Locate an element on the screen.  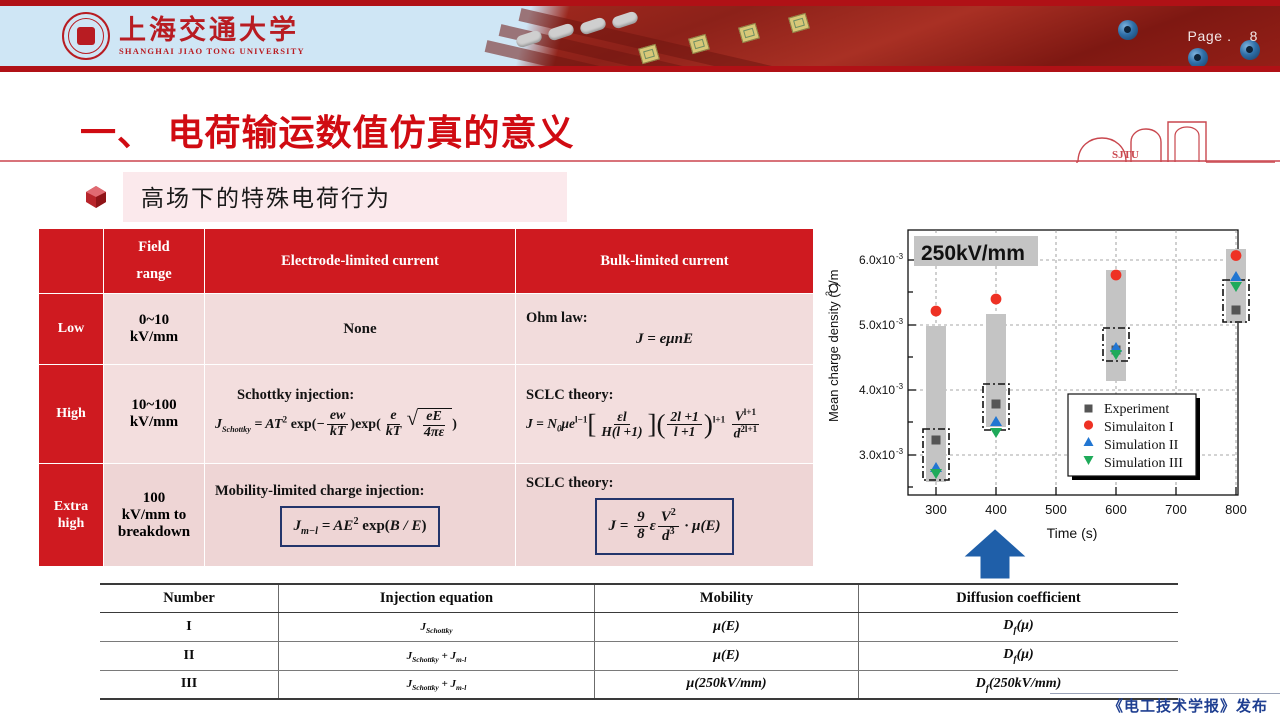
legend-label-simulation-3: Simulation III is located at coordinates (1143, 463).